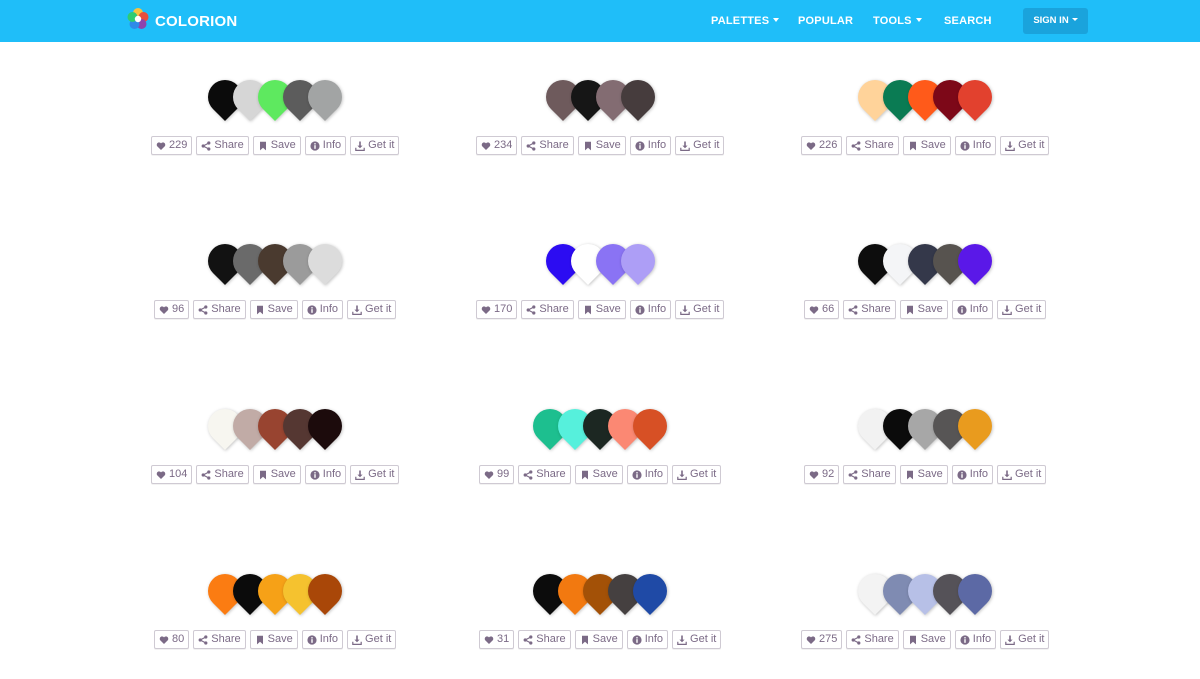  Describe the element at coordinates (172, 145) in the screenshot. I see `like-button: 229` at that location.